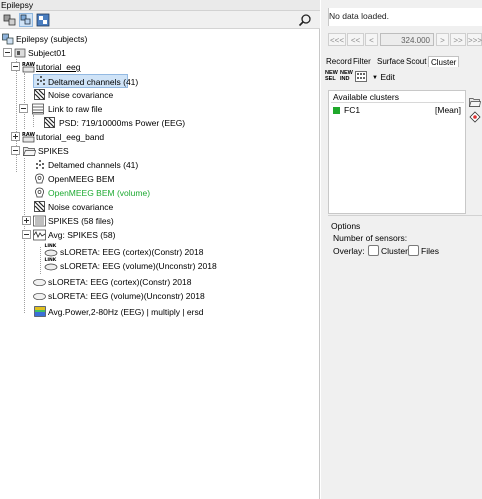  I want to click on tree-node-sloreta-cortex: sLORETA: EEG (cortex)(Constr) 2018, so click(143, 282).